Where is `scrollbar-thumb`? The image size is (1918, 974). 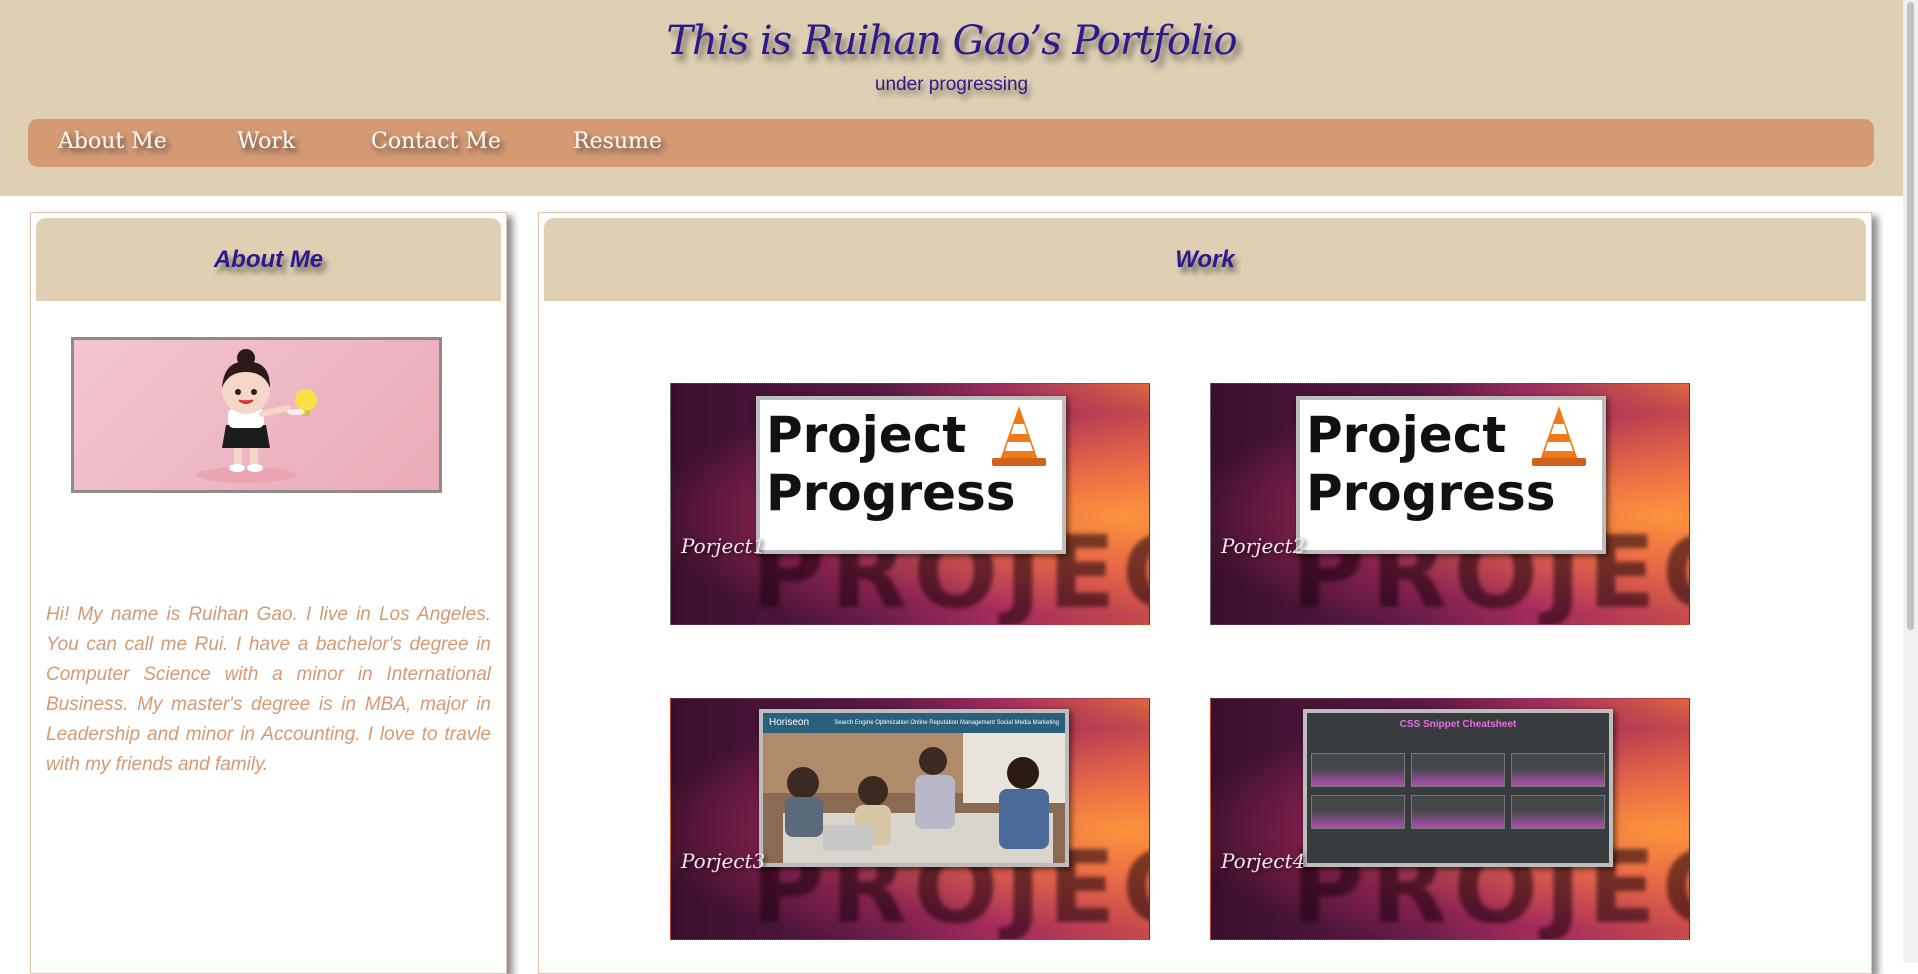 scrollbar-thumb is located at coordinates (1910, 316).